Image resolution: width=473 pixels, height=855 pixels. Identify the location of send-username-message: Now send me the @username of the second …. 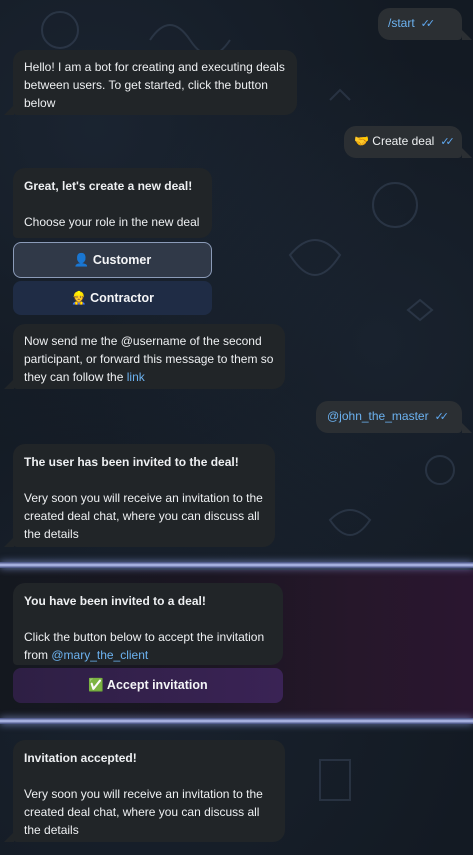
(149, 356).